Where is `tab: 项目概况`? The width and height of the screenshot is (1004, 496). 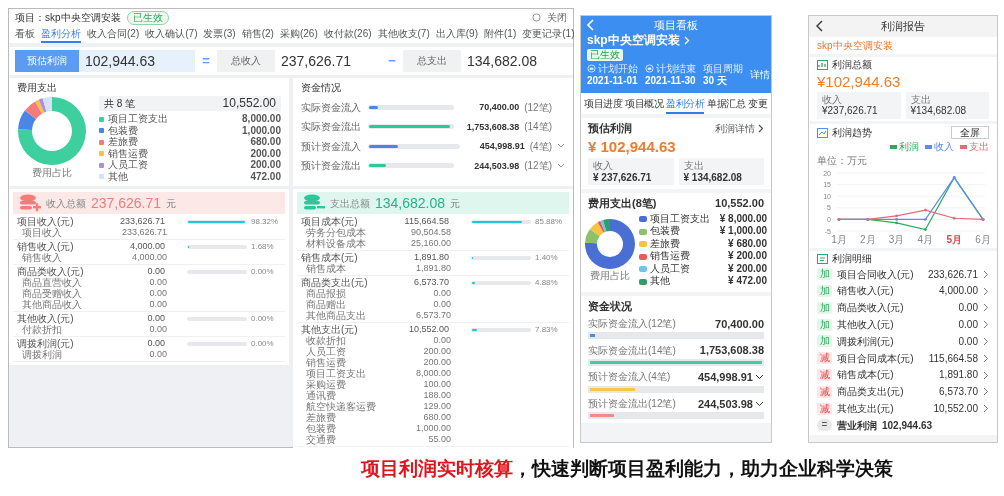
tab: 项目概况 is located at coordinates (644, 106).